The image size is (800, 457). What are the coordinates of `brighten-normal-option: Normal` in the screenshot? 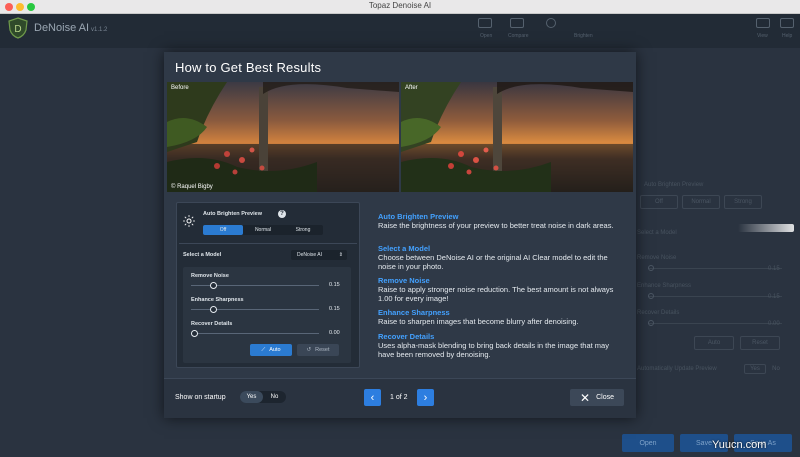 It's located at (263, 230).